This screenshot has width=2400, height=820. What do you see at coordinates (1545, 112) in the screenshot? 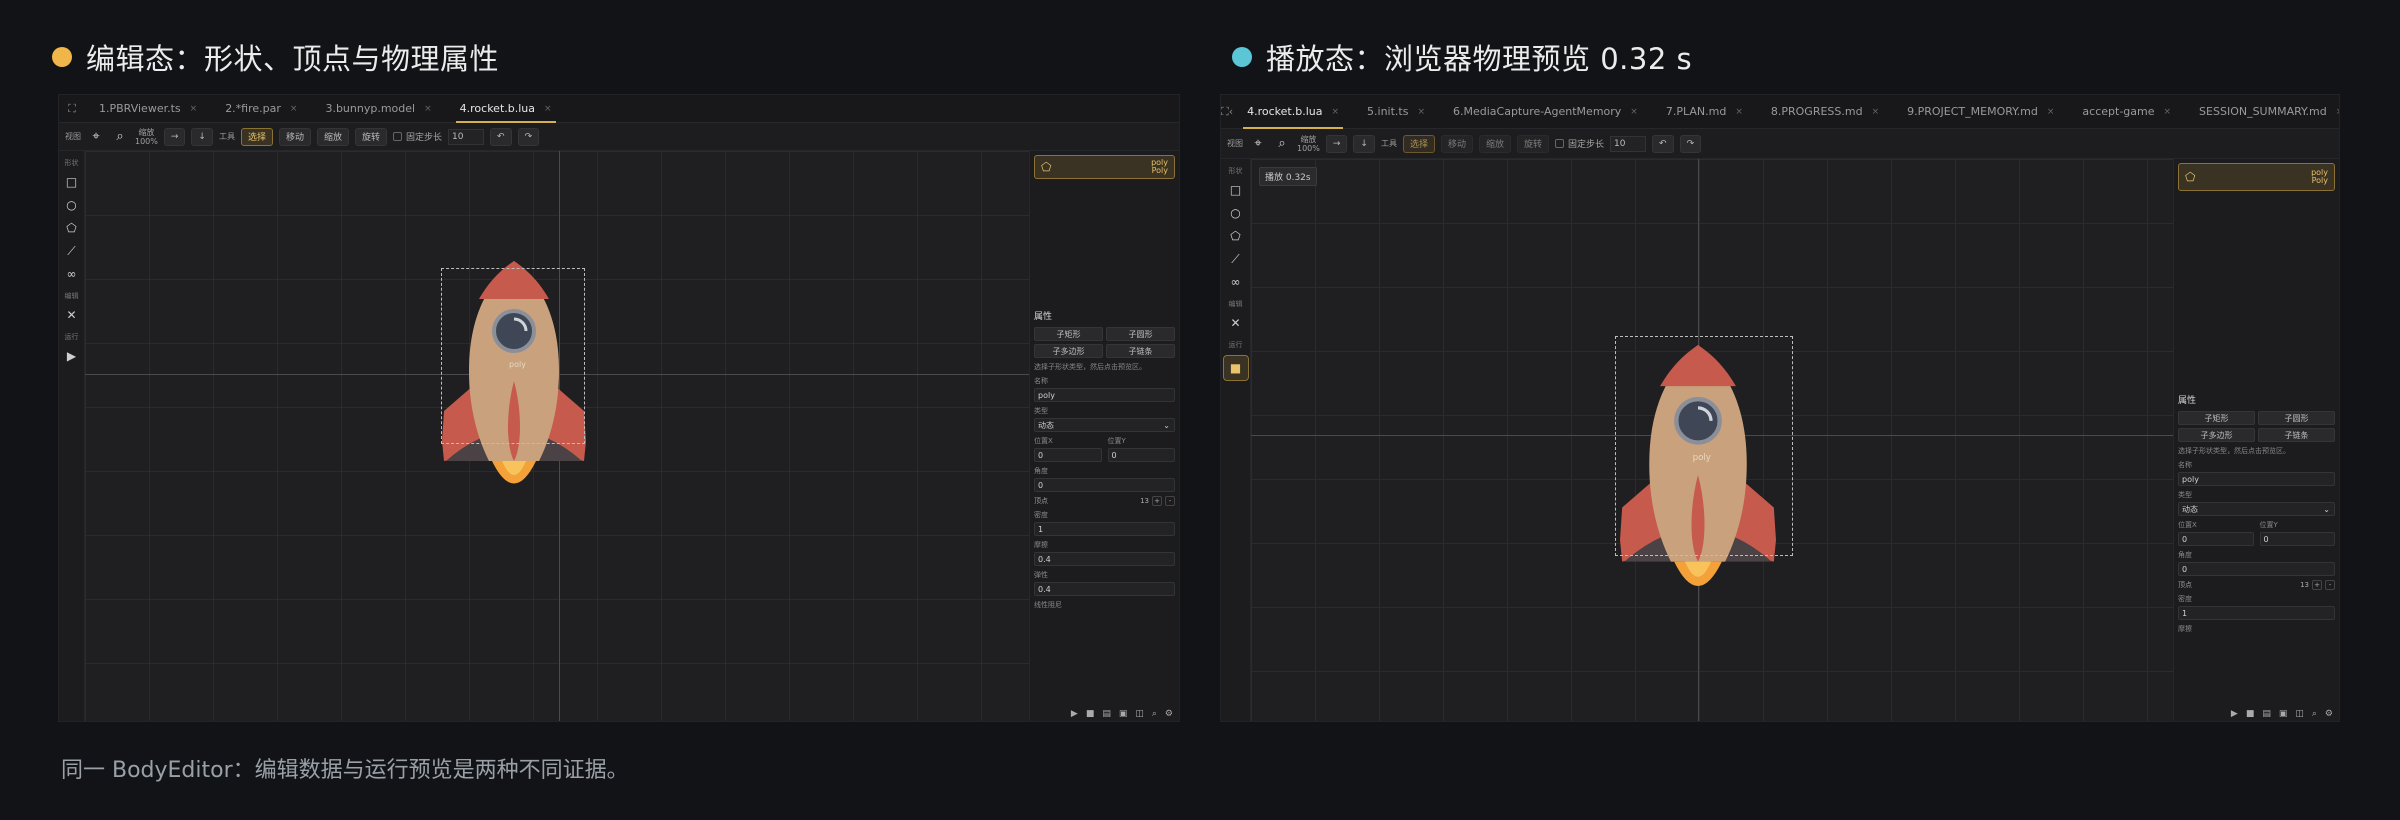
I see `tab-mediacapture: 6.MediaCapture-AgentMemory ×` at bounding box center [1545, 112].